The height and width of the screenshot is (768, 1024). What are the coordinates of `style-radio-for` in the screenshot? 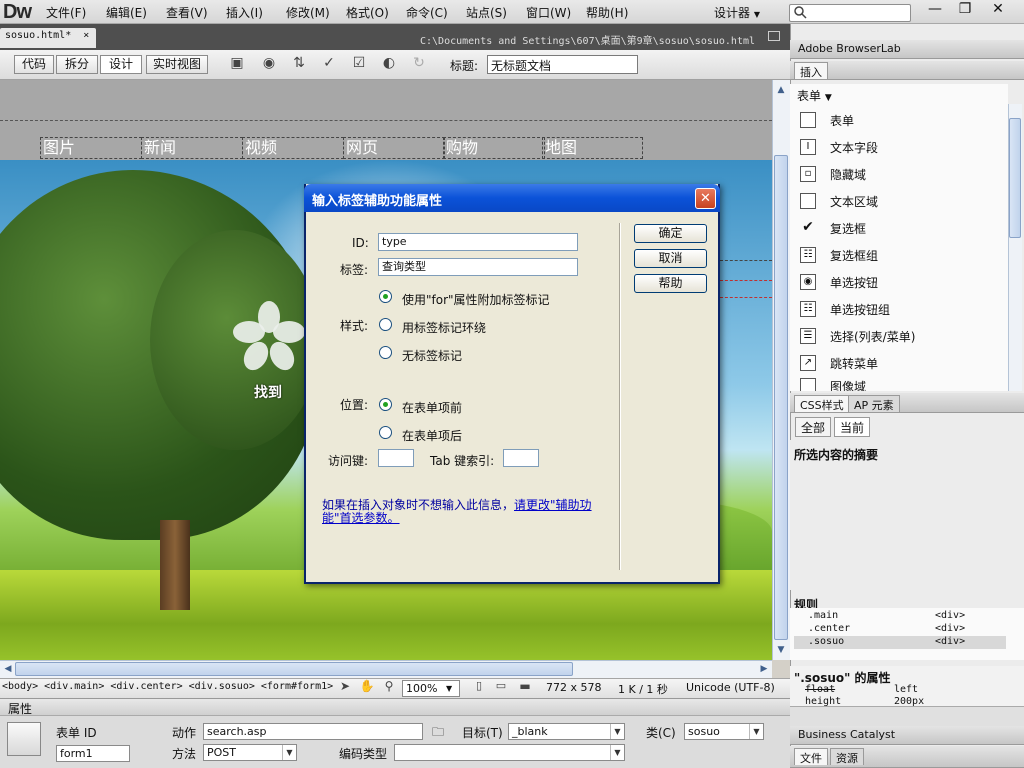 It's located at (385, 296).